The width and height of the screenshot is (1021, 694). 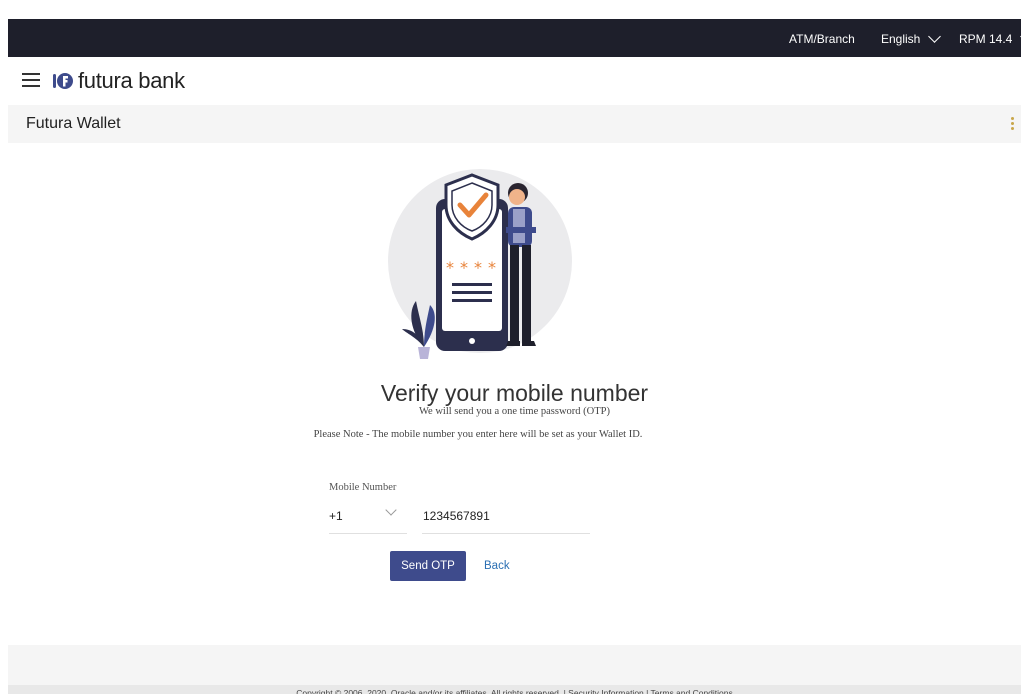 I want to click on send-otp-button: Send OTP, so click(x=428, y=566).